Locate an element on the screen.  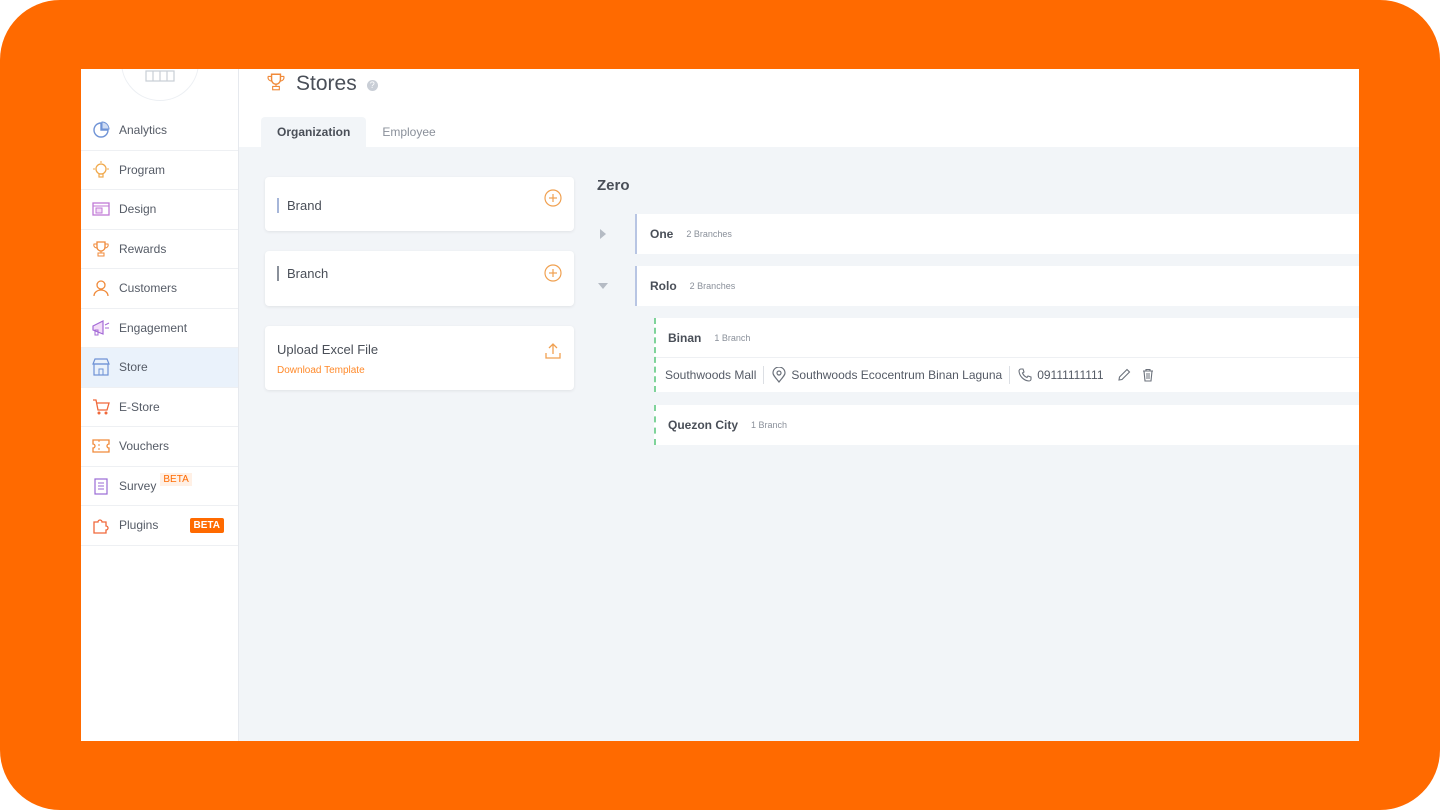
help-icon: ? is located at coordinates (372, 85).